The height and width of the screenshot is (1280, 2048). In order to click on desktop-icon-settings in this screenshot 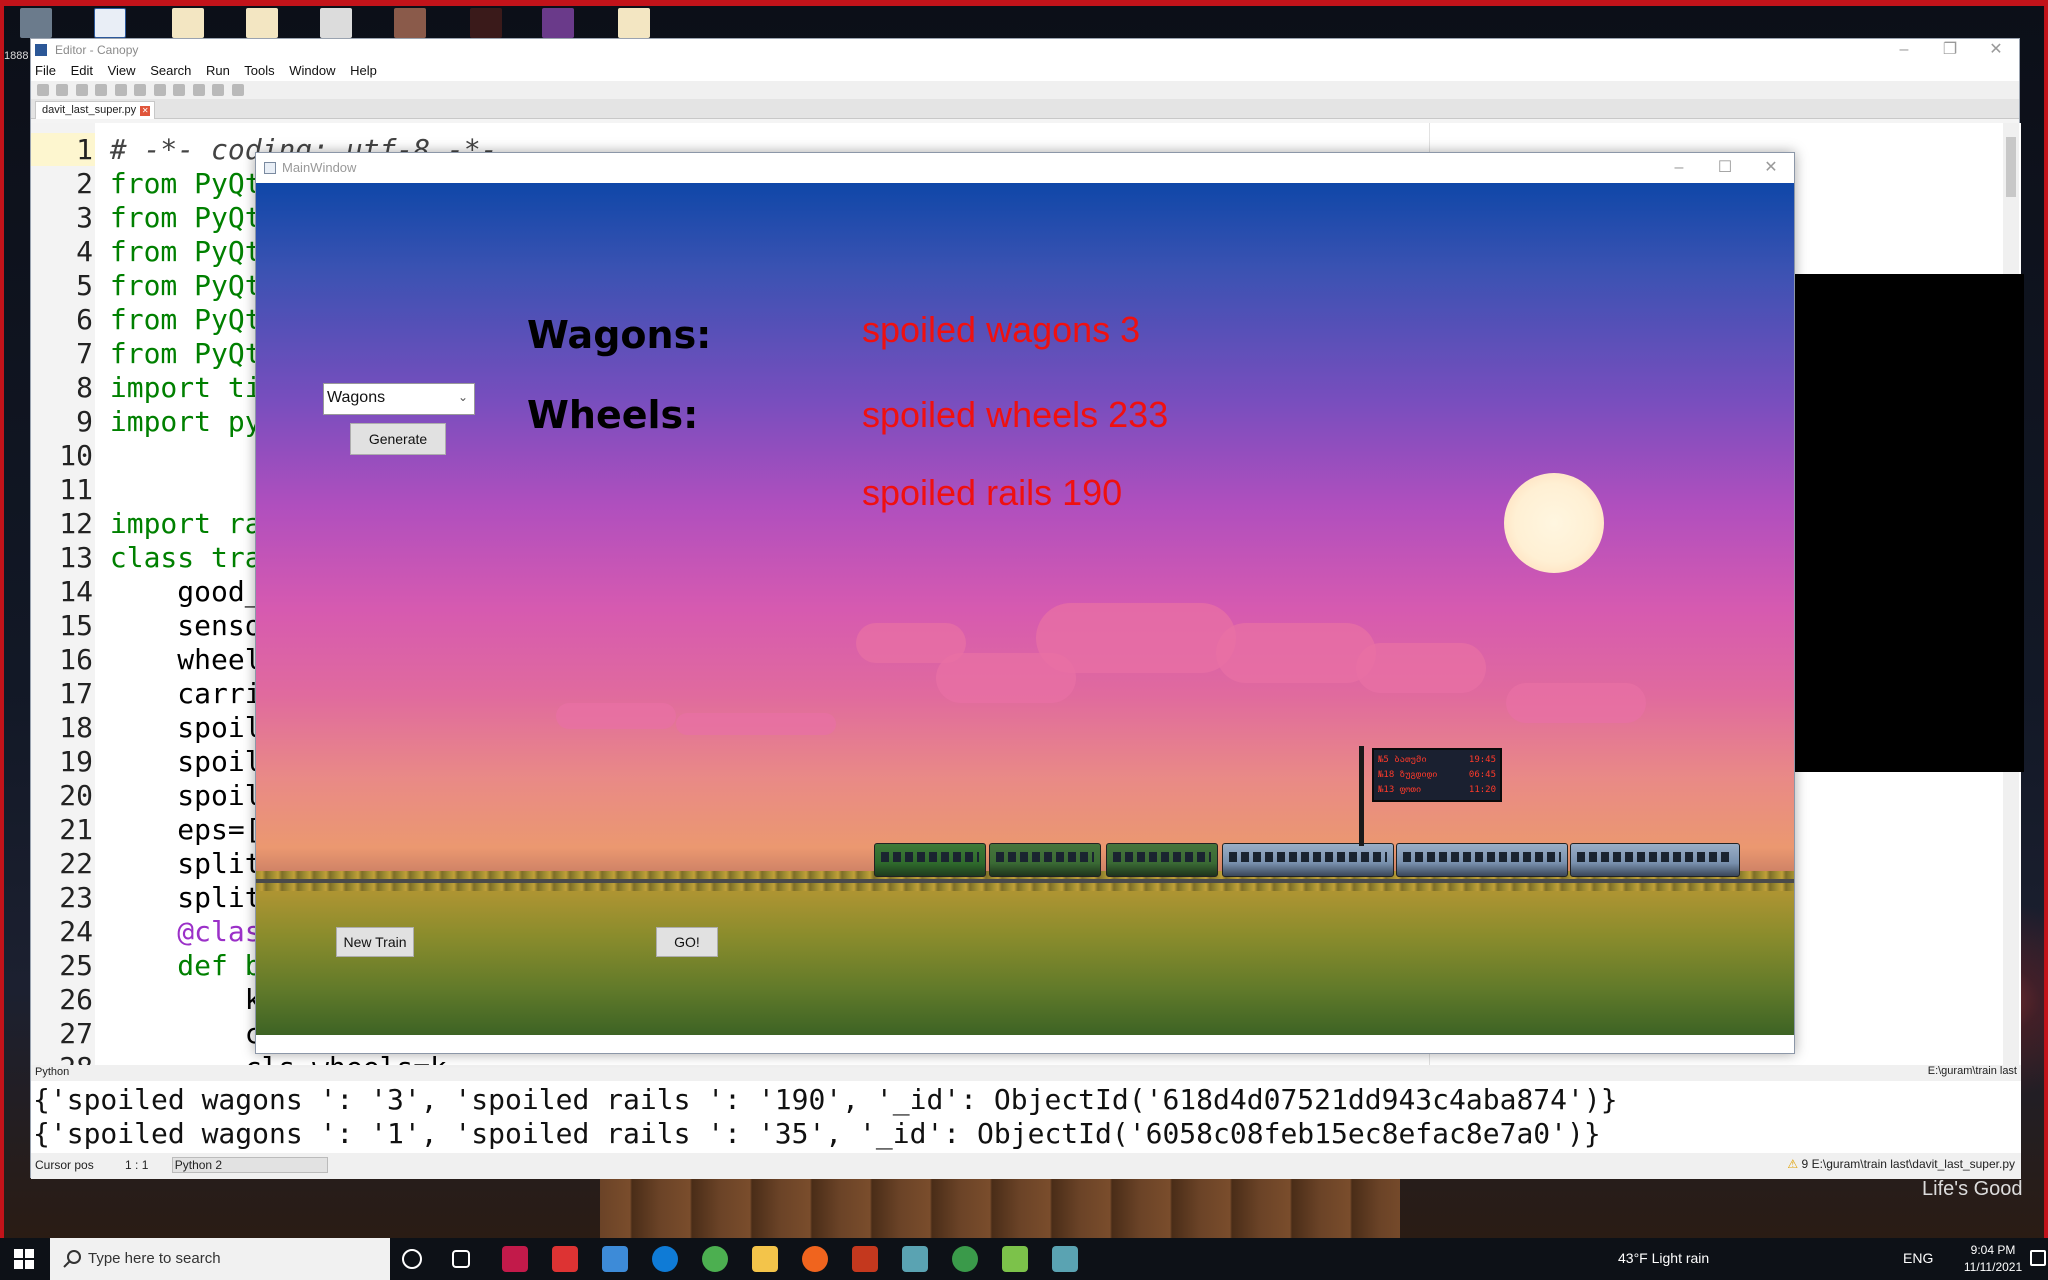, I will do `click(336, 23)`.